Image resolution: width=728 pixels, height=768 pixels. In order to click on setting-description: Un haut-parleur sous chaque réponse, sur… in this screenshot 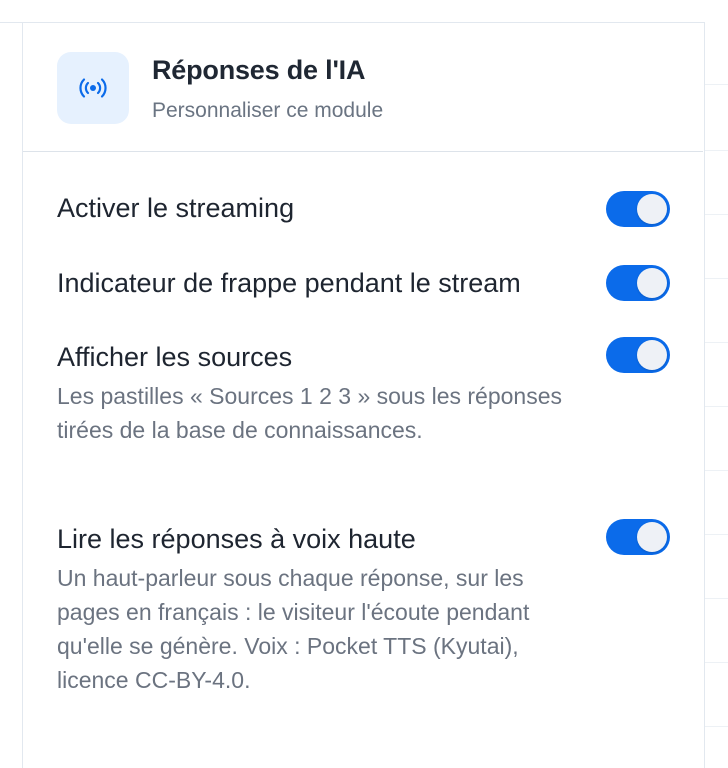, I will do `click(293, 629)`.